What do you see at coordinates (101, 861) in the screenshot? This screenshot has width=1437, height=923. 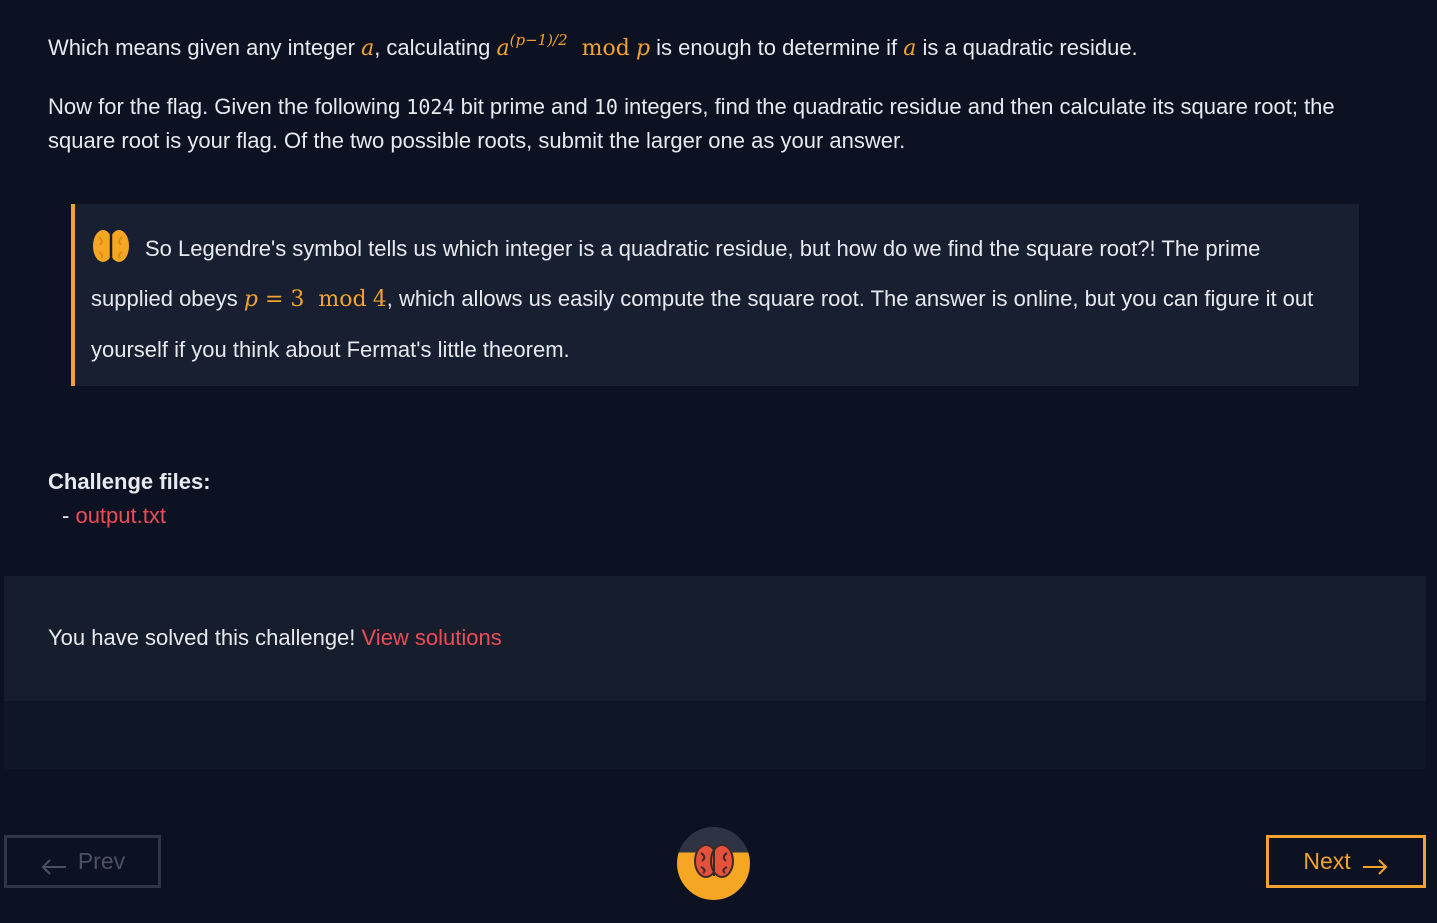 I see `prev-label: Prev` at bounding box center [101, 861].